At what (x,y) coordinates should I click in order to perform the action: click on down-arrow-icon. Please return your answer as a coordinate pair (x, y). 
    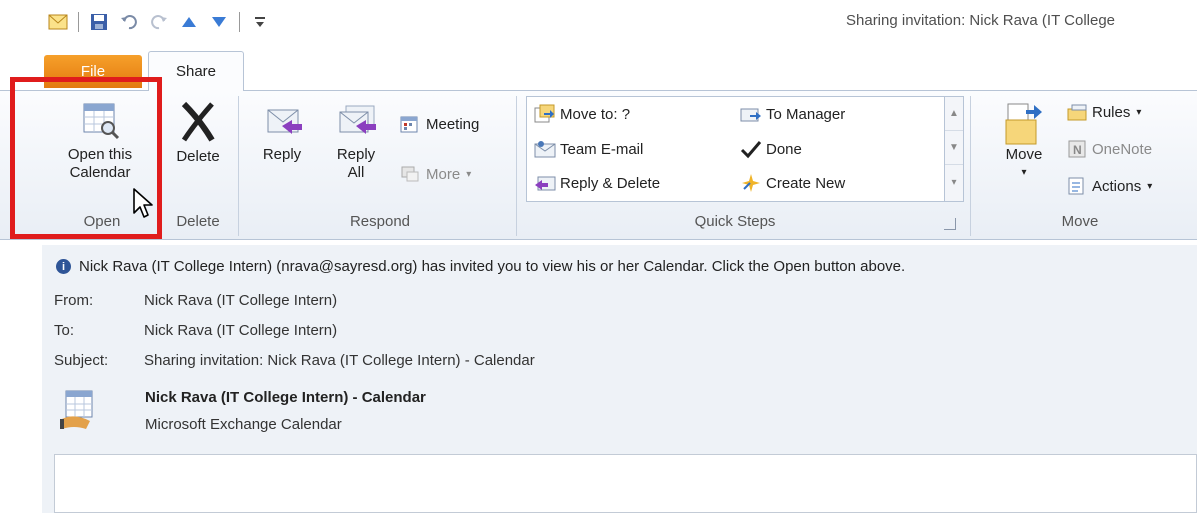
    Looking at the image, I should click on (219, 22).